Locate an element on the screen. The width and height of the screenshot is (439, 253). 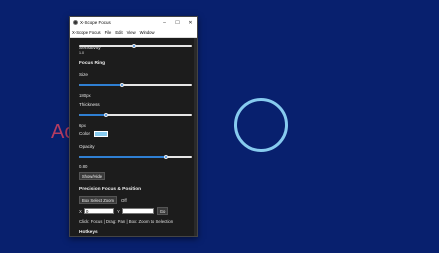
menu-window: Window is located at coordinates (147, 32).